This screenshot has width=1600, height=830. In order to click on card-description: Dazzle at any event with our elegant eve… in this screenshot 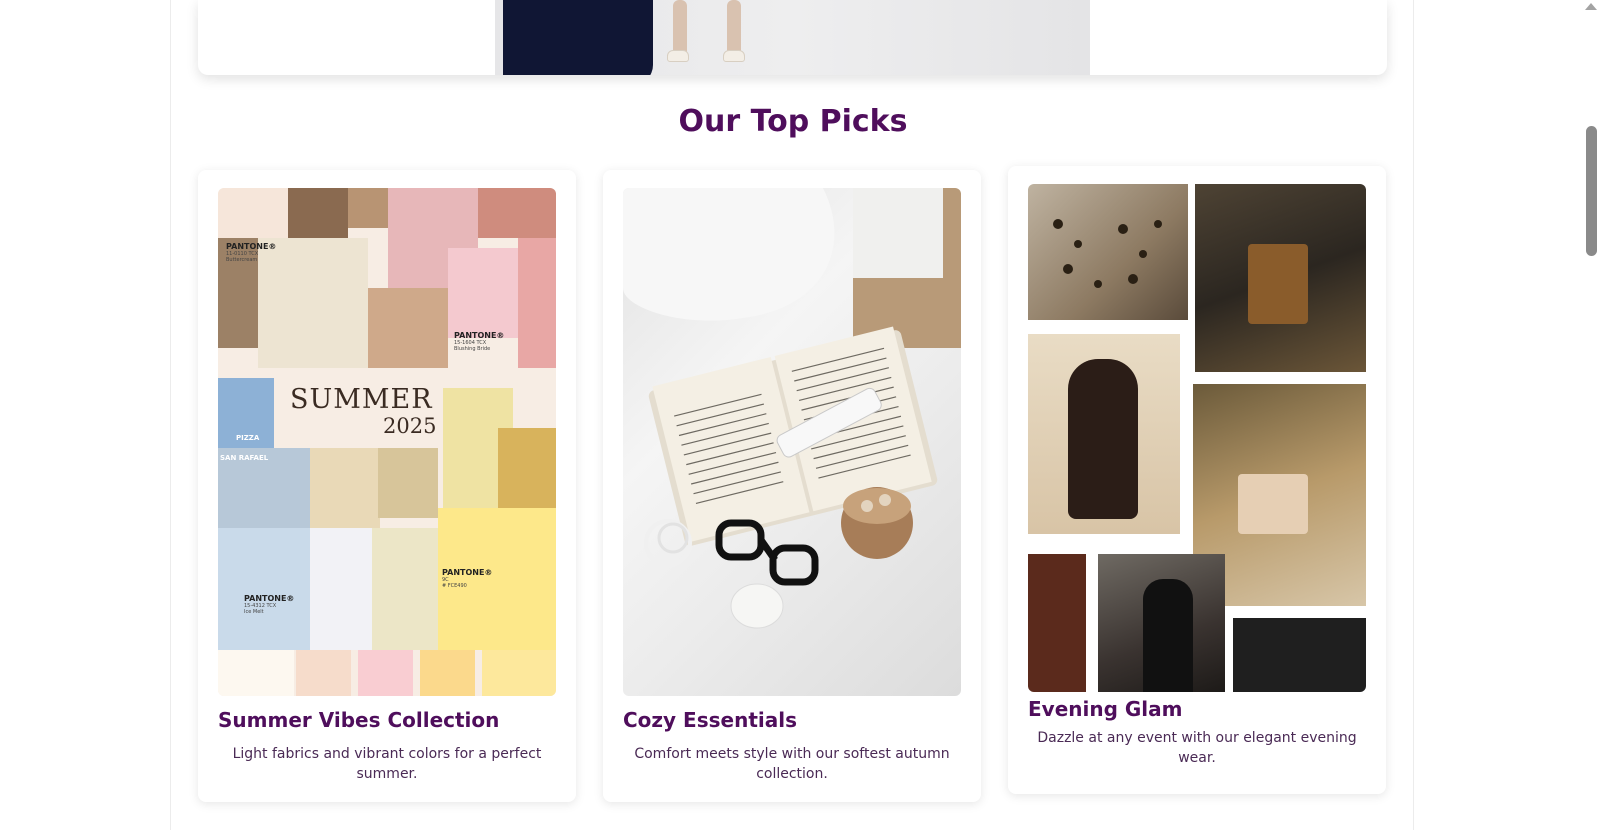, I will do `click(1197, 748)`.